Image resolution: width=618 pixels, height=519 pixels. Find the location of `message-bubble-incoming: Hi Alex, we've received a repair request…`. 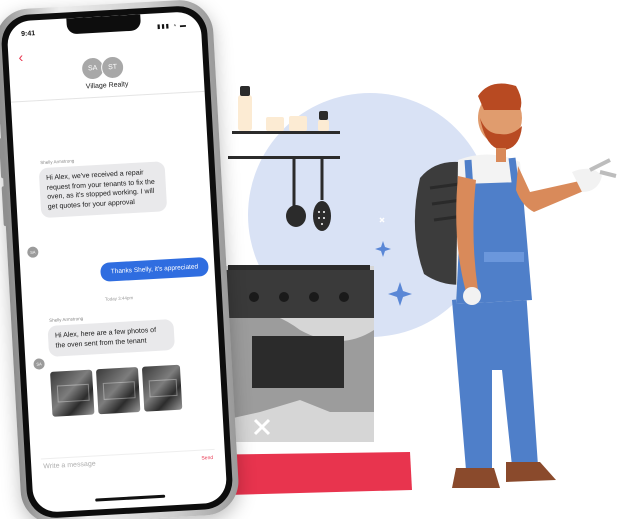

message-bubble-incoming: Hi Alex, we've received a repair request… is located at coordinates (103, 190).